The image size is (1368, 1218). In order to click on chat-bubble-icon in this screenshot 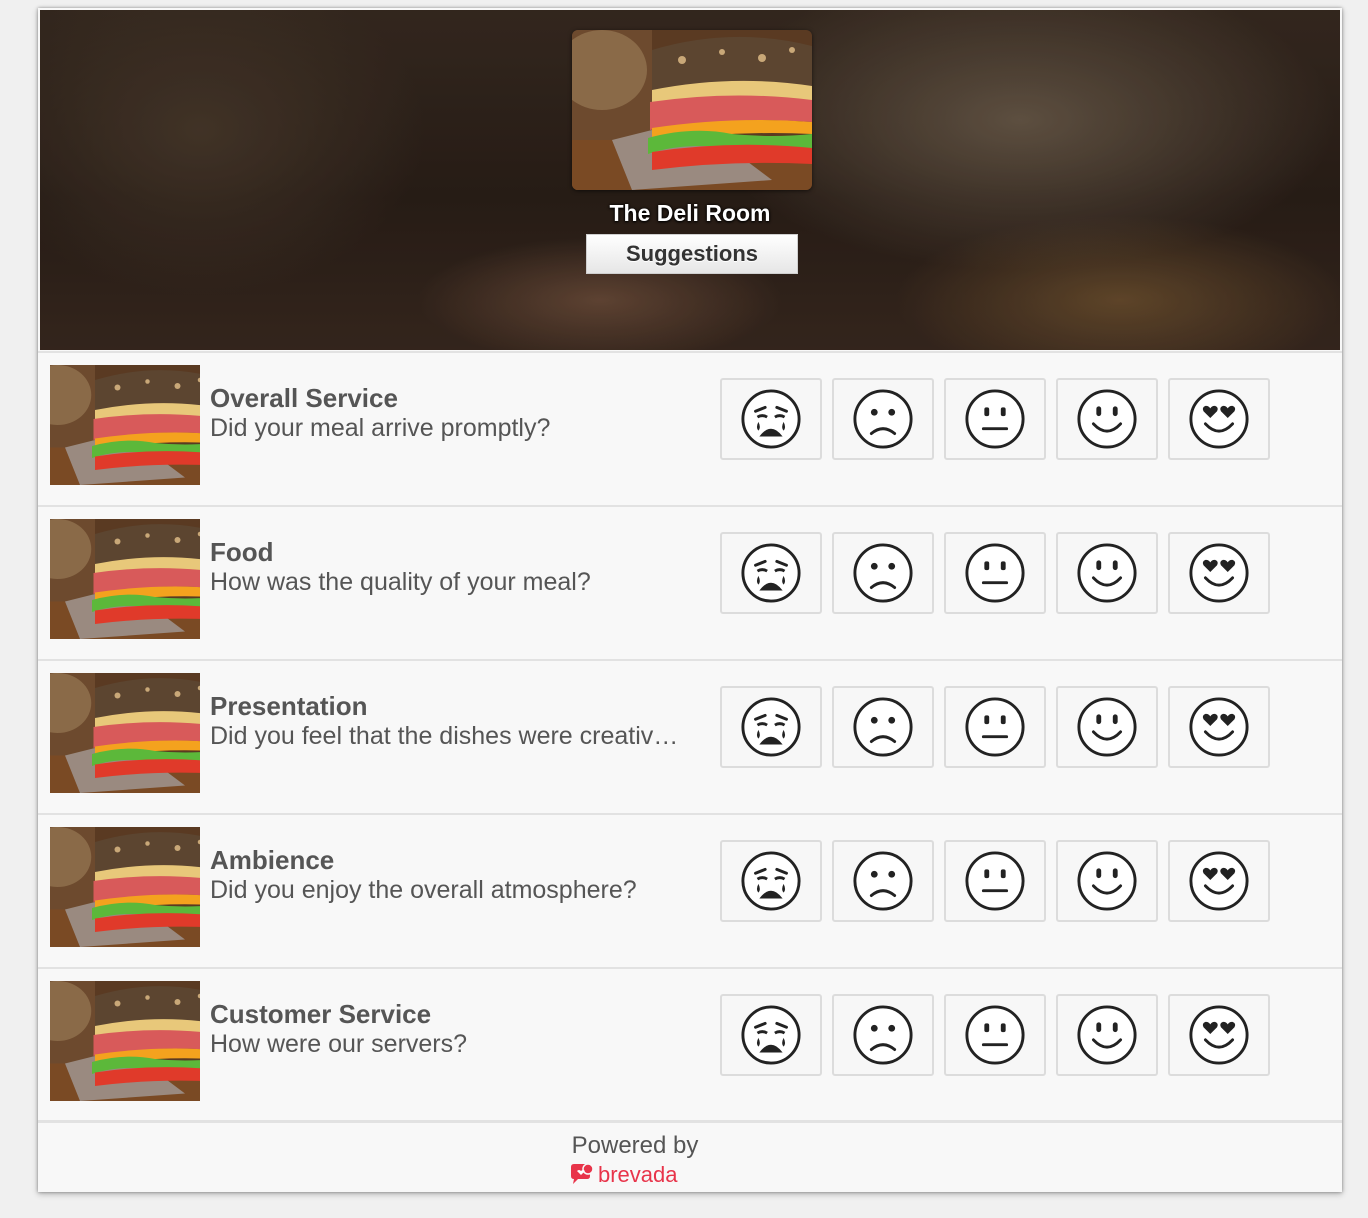, I will do `click(582, 1173)`.